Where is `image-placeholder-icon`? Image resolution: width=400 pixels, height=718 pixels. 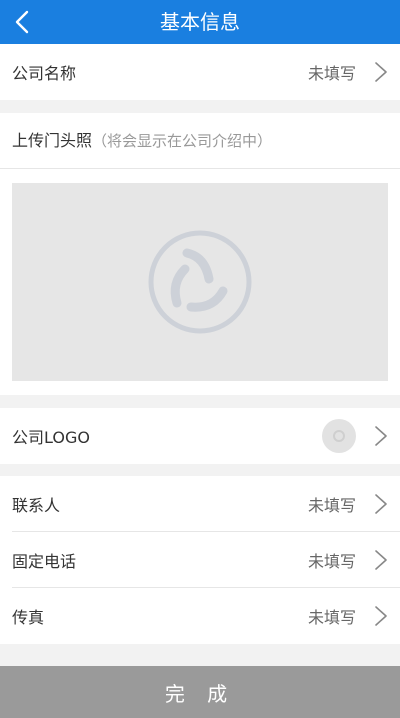 image-placeholder-icon is located at coordinates (339, 436).